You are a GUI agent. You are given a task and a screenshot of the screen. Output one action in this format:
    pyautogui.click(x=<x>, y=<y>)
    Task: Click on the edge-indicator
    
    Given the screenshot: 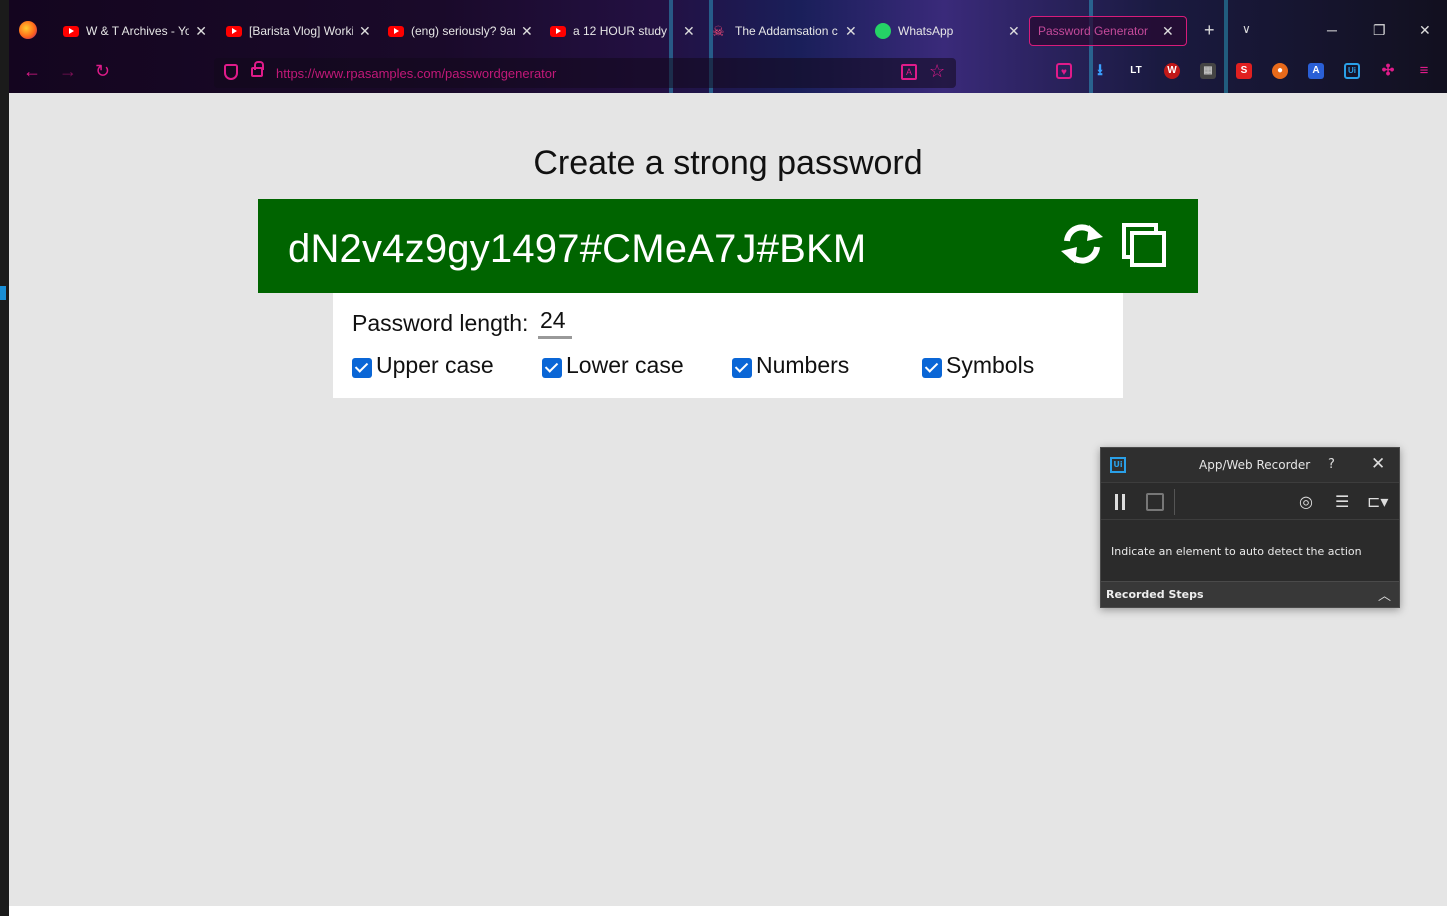 What is the action you would take?
    pyautogui.click(x=3, y=293)
    